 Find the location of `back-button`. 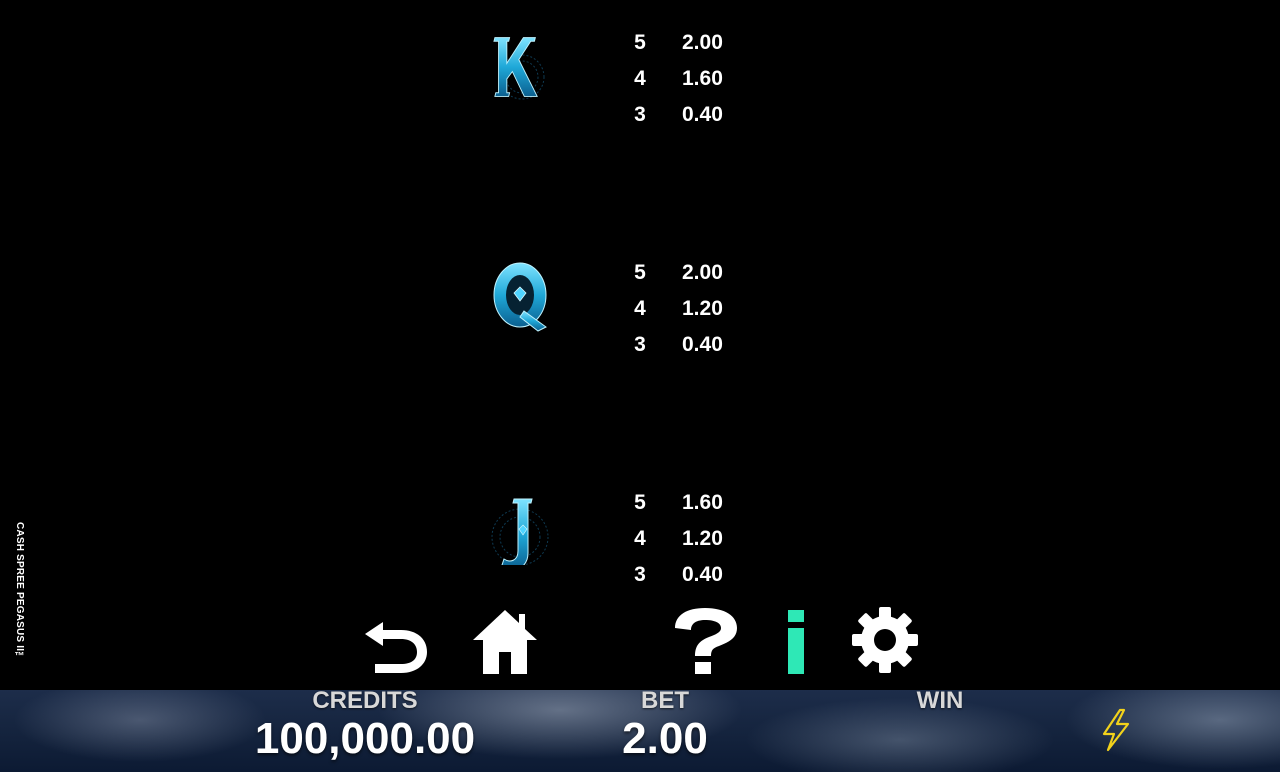

back-button is located at coordinates (395, 640).